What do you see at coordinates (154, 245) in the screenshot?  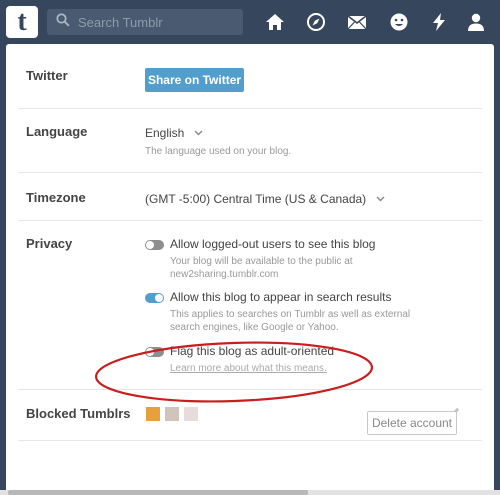 I see `logged-out-visibility-toggle` at bounding box center [154, 245].